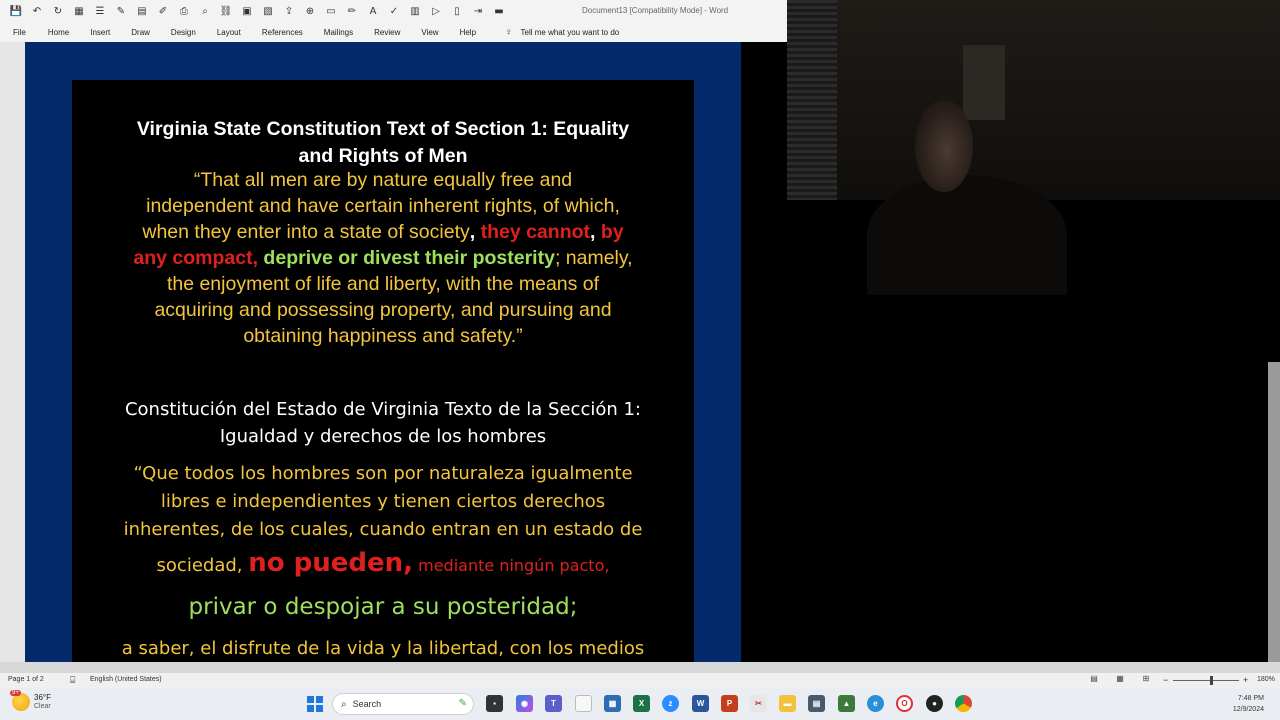  What do you see at coordinates (126, 679) in the screenshot?
I see `language-indicator: English (United States)` at bounding box center [126, 679].